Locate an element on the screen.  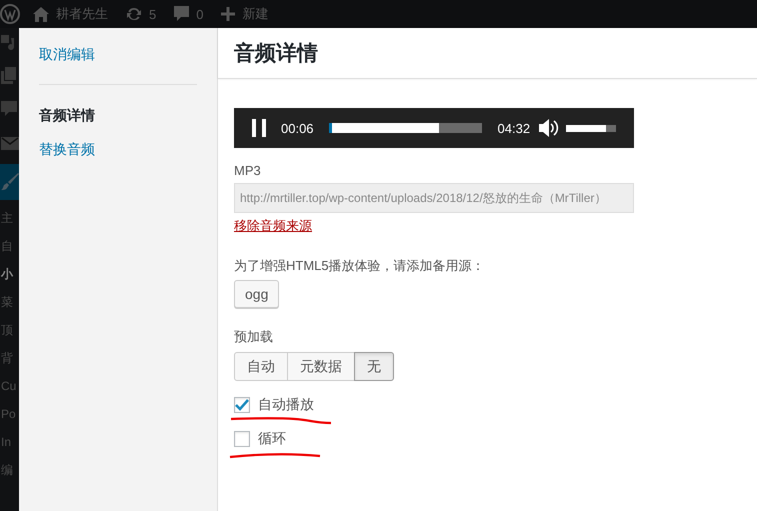
preload-label: 预加载 is located at coordinates (253, 337).